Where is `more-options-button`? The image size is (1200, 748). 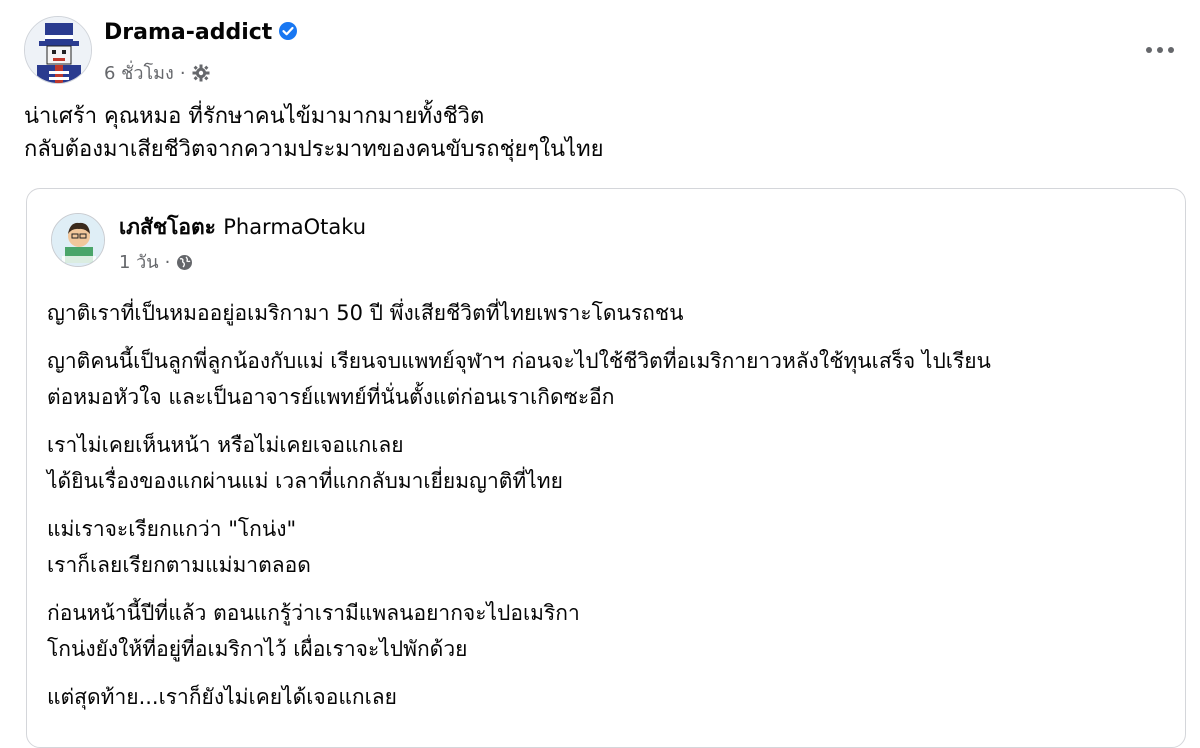 more-options-button is located at coordinates (1160, 50).